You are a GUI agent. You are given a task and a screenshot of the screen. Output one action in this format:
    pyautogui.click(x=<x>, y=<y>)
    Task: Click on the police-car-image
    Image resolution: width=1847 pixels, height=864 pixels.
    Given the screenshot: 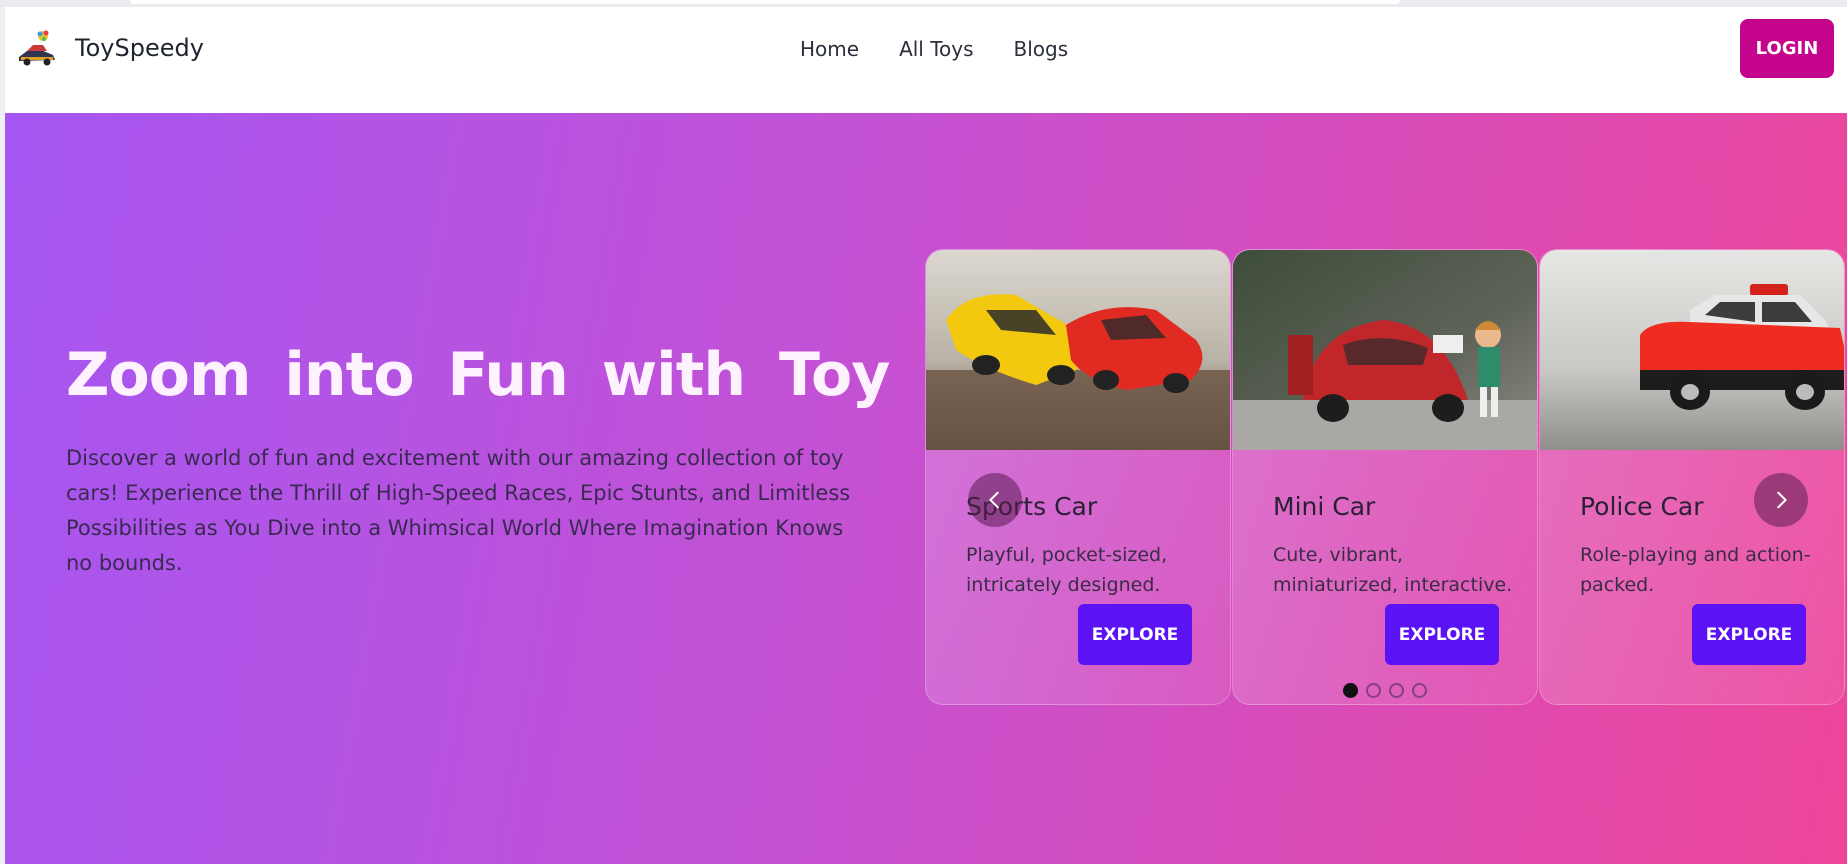 What is the action you would take?
    pyautogui.click(x=1692, y=350)
    